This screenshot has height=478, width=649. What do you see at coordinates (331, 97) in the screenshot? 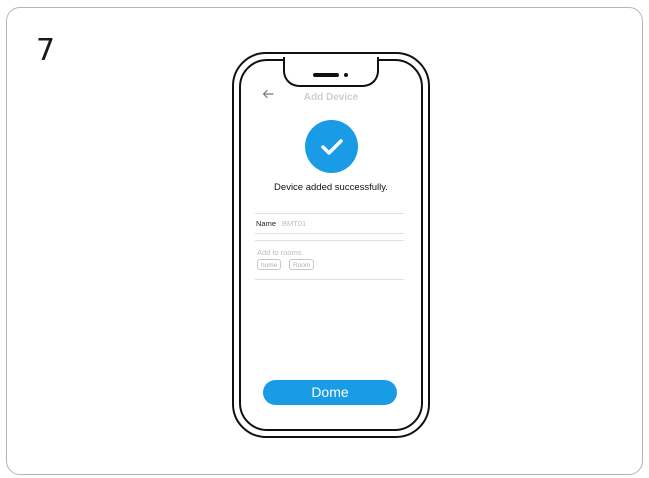
I see `screen-title: Add Device` at bounding box center [331, 97].